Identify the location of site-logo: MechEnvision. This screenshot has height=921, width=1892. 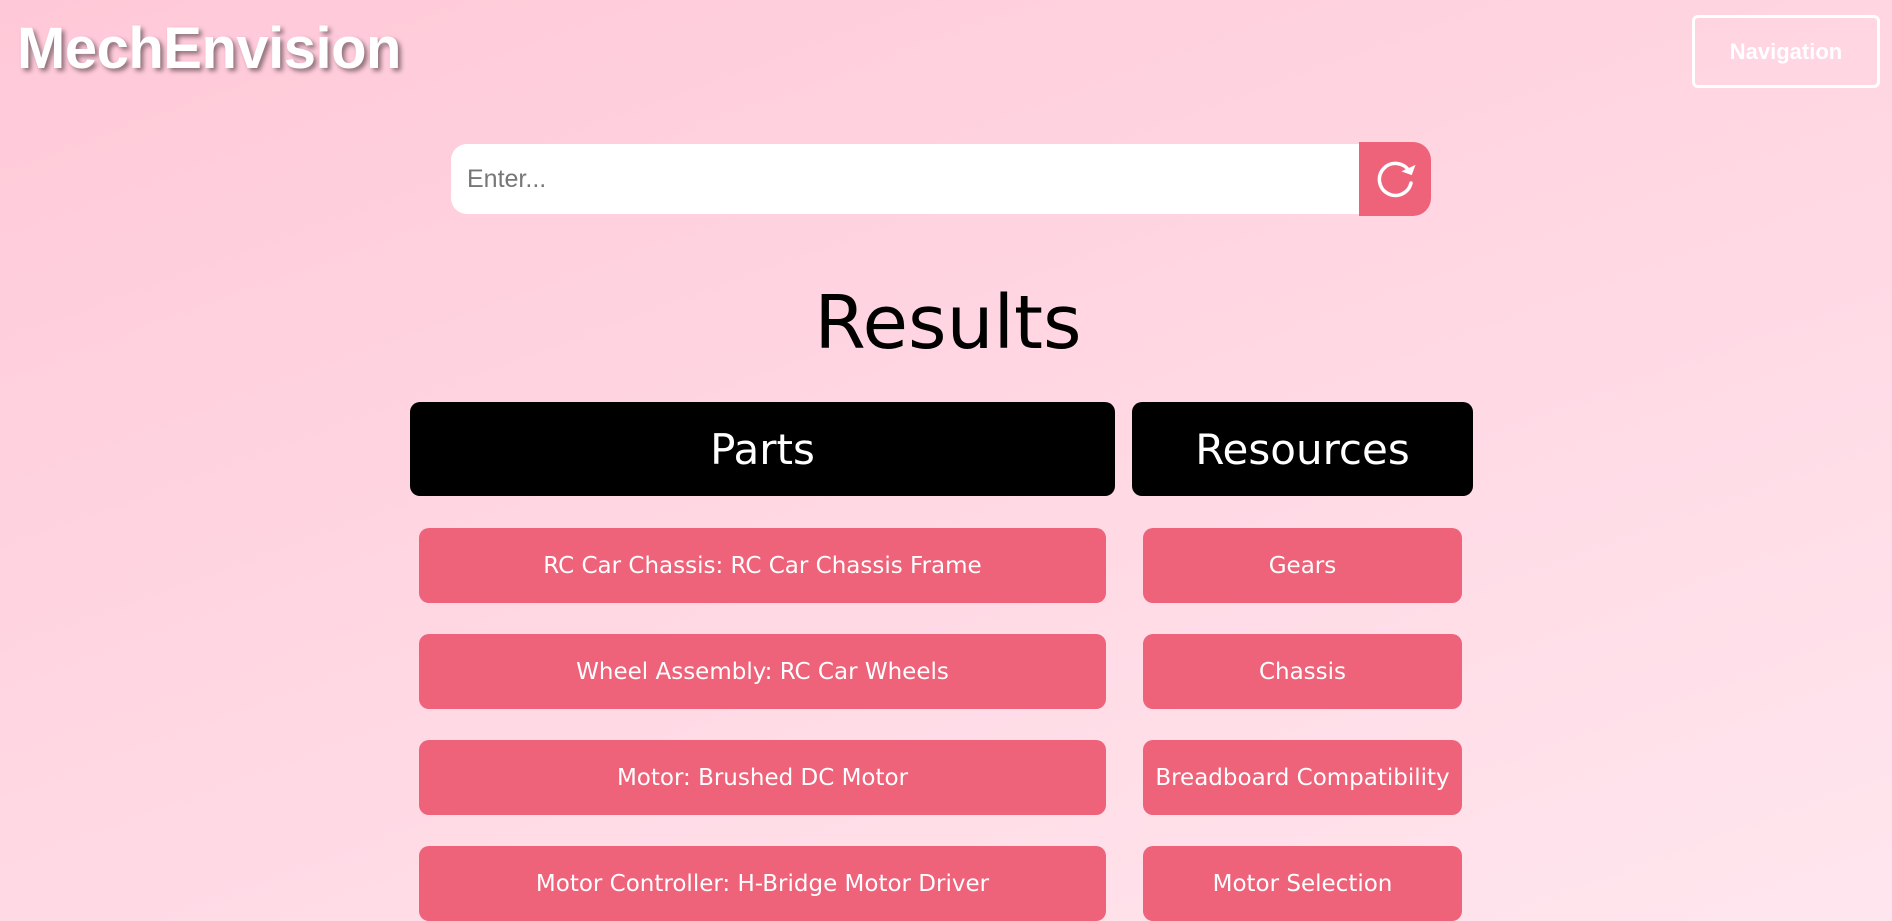
(209, 49).